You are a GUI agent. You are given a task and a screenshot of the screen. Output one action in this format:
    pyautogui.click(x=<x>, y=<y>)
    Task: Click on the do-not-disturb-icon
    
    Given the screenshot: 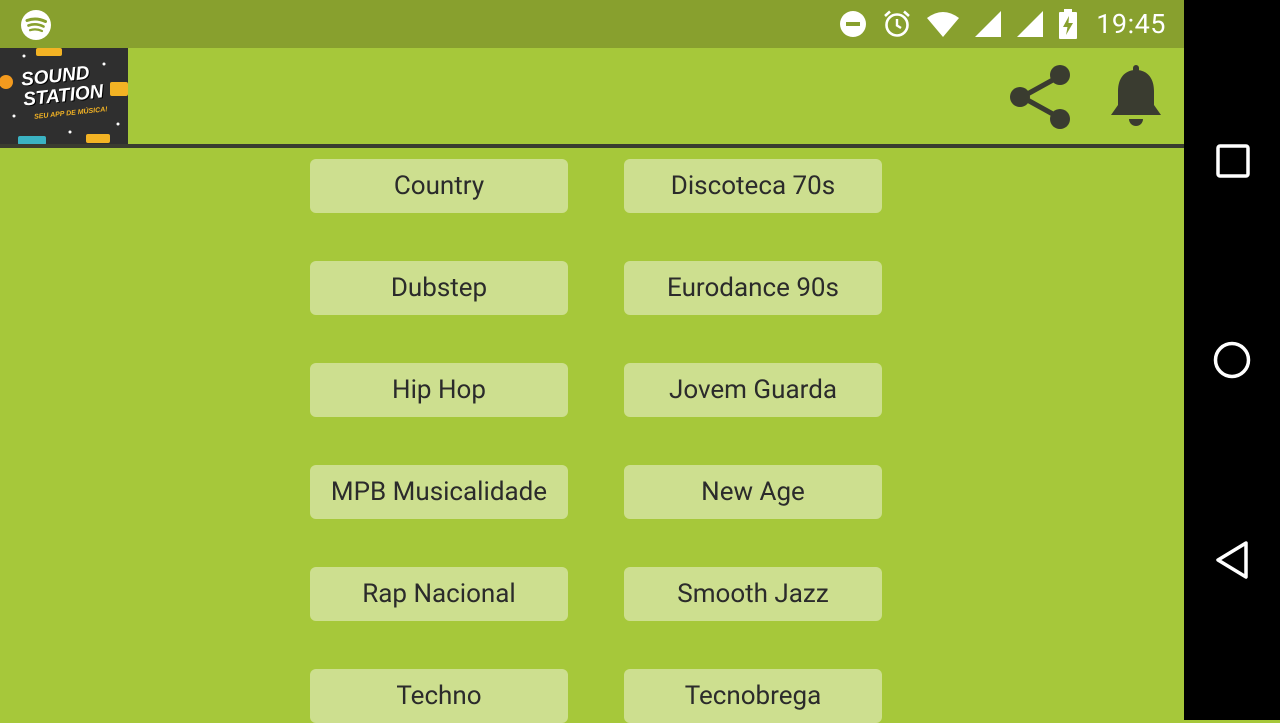 What is the action you would take?
    pyautogui.click(x=853, y=24)
    